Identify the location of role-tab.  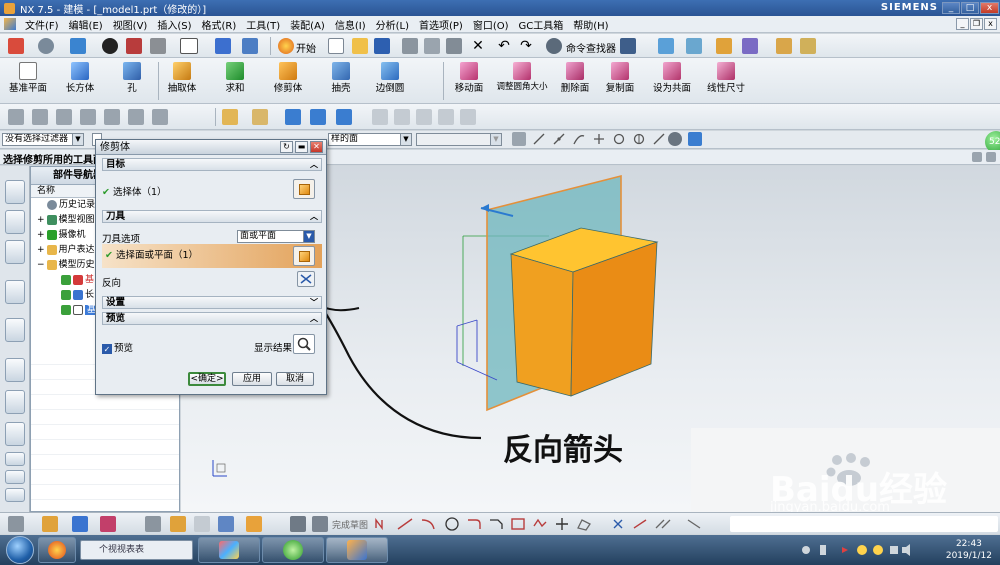
(15, 434).